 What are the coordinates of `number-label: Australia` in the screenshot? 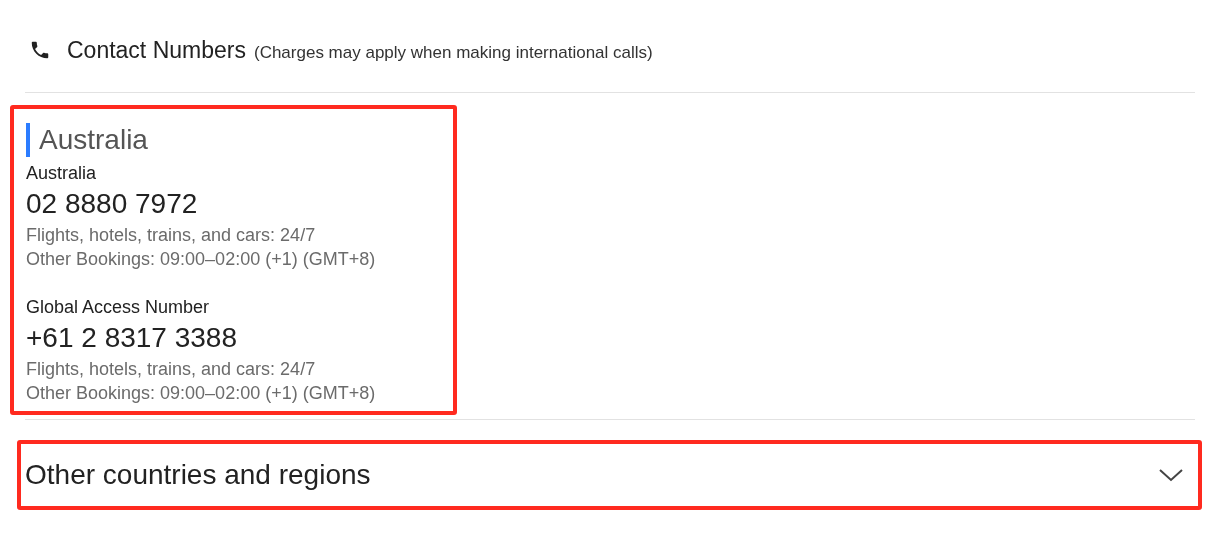 It's located at (62, 173).